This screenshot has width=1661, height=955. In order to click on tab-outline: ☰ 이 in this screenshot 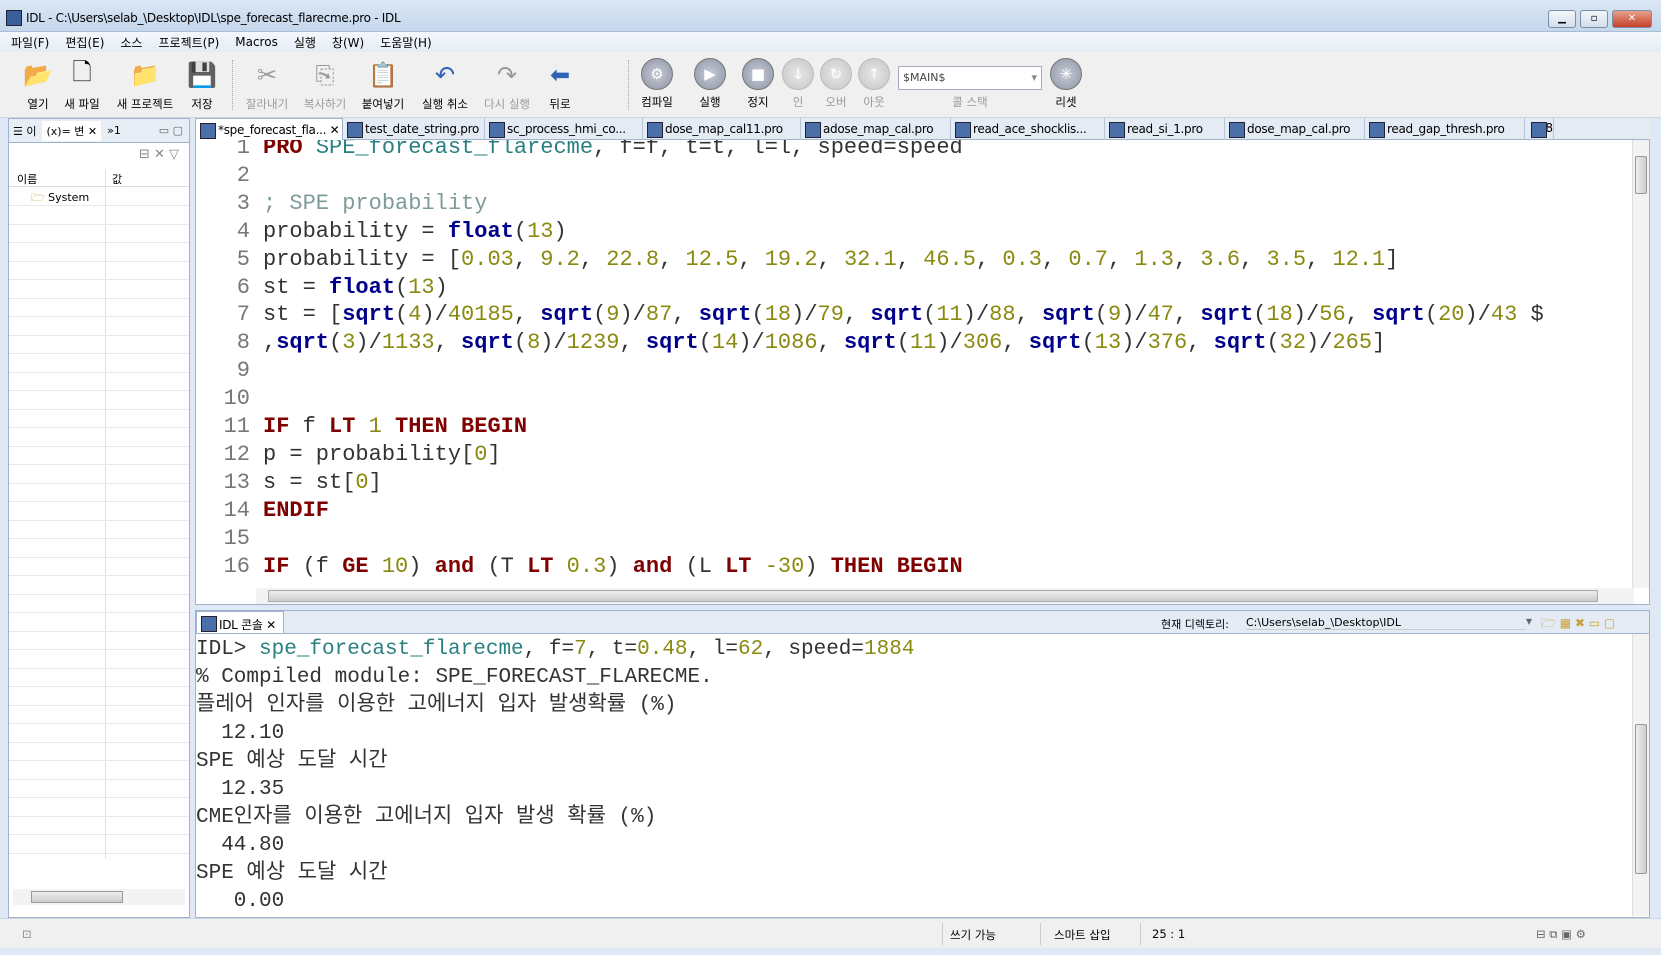, I will do `click(24, 131)`.